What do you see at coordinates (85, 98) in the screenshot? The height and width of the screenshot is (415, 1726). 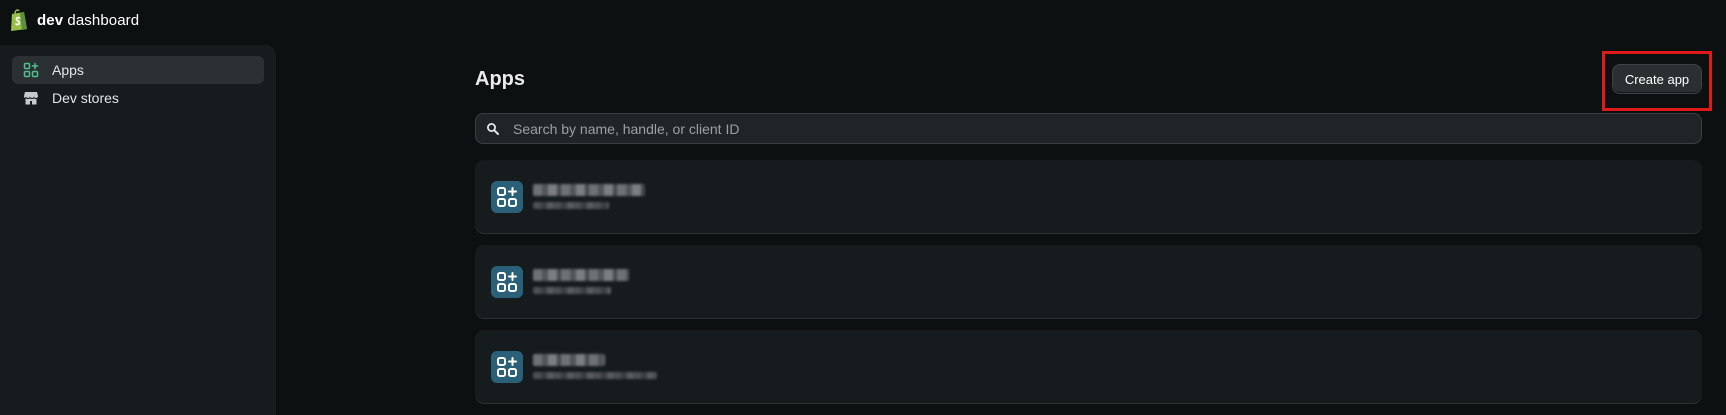 I see `sidebar-item-label: Dev stores` at bounding box center [85, 98].